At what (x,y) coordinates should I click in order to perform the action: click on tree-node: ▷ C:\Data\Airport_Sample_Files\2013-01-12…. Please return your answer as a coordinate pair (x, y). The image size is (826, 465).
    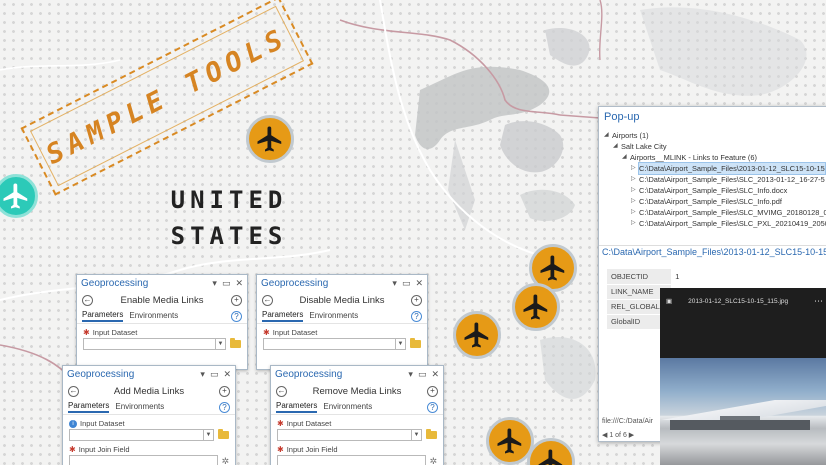
    Looking at the image, I should click on (712, 168).